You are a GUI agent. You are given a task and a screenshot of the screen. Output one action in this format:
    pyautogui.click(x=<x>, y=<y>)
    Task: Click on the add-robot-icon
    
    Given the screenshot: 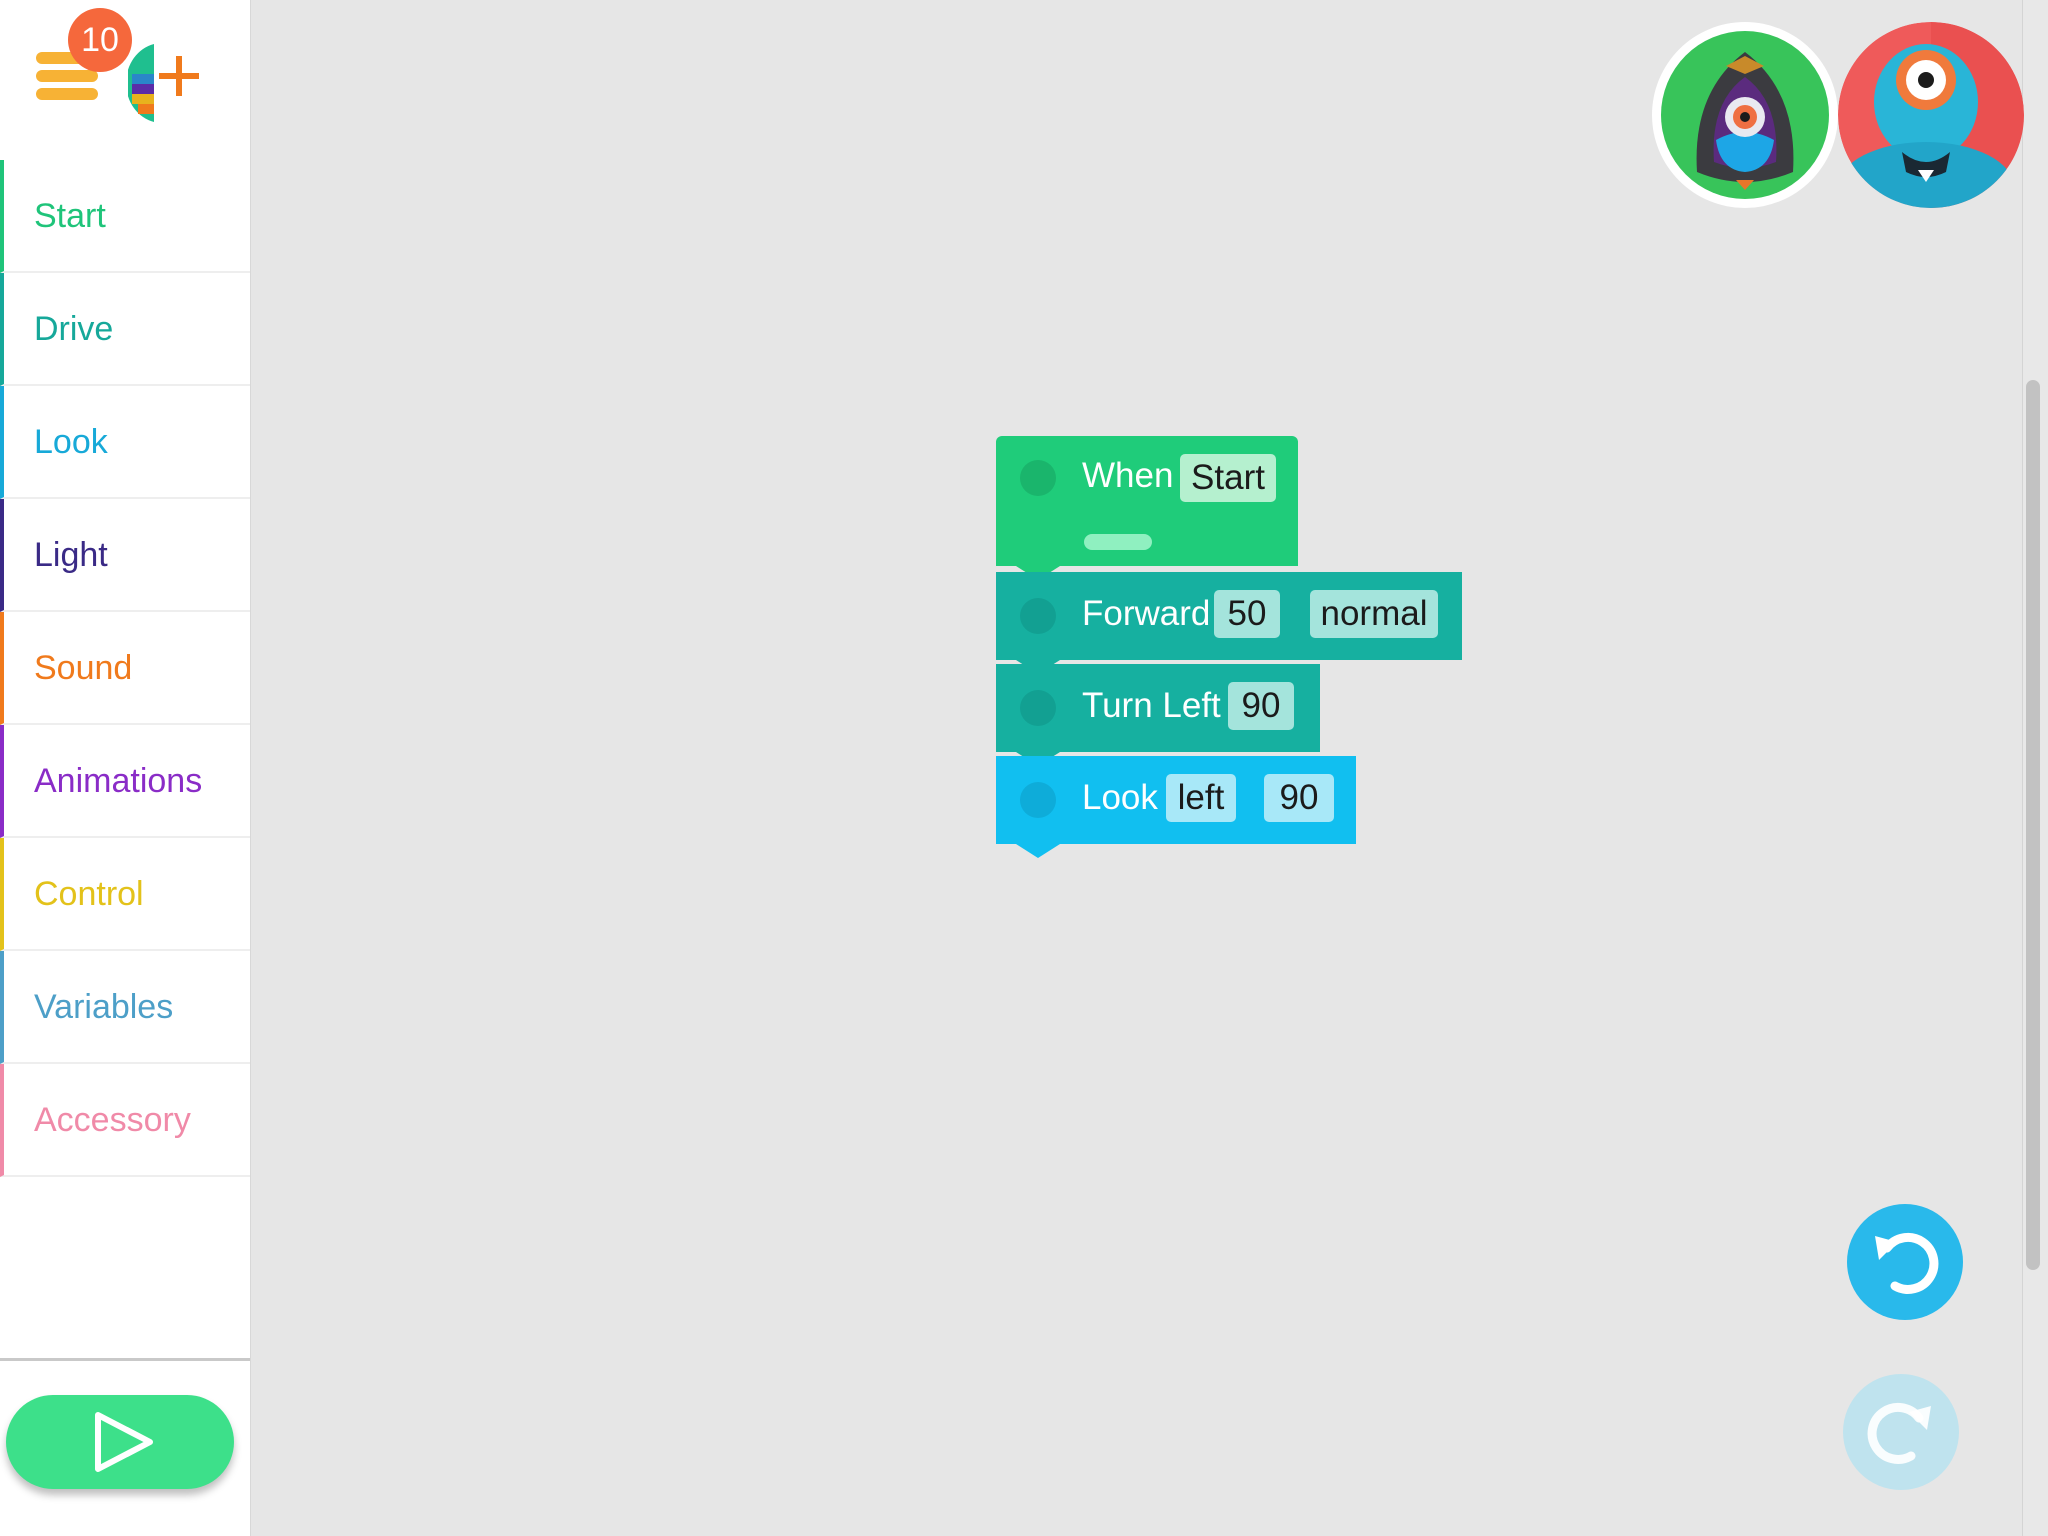 What is the action you would take?
    pyautogui.click(x=164, y=82)
    